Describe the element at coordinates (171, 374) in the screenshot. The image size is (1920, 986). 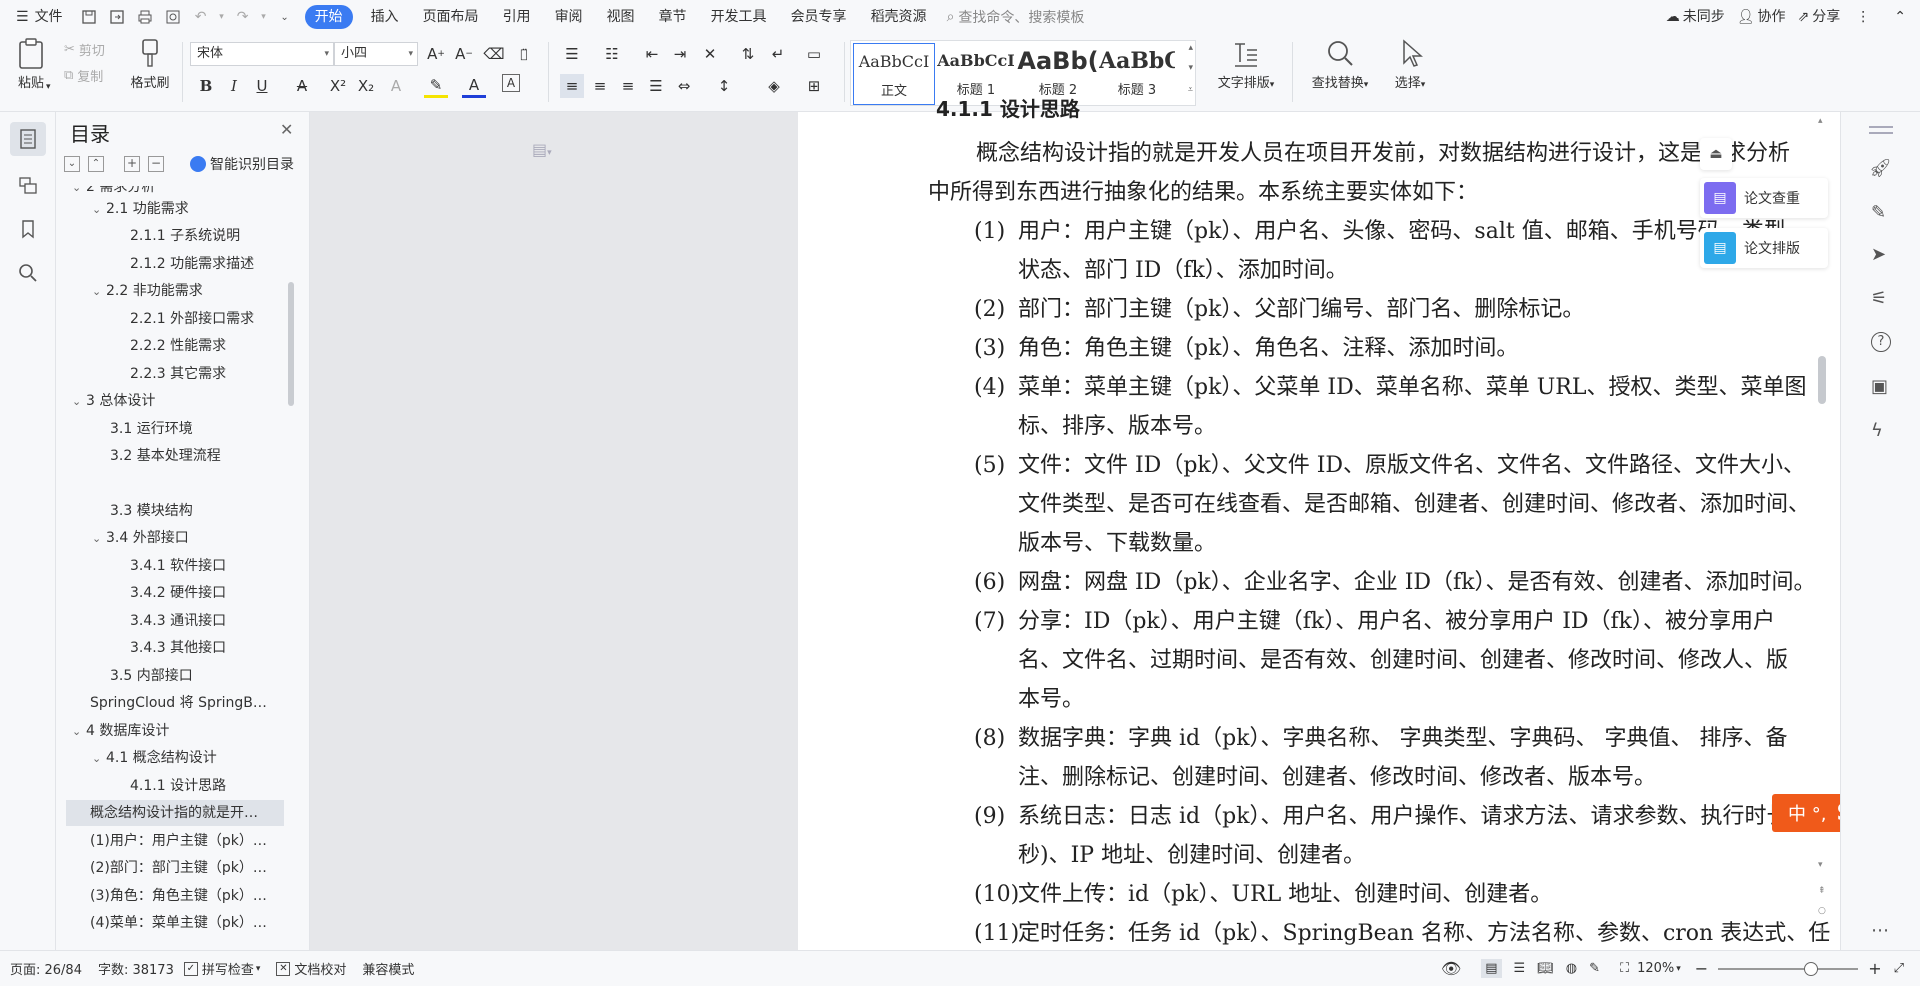
I see `toc-item: 2.2.3 其它需求` at that location.